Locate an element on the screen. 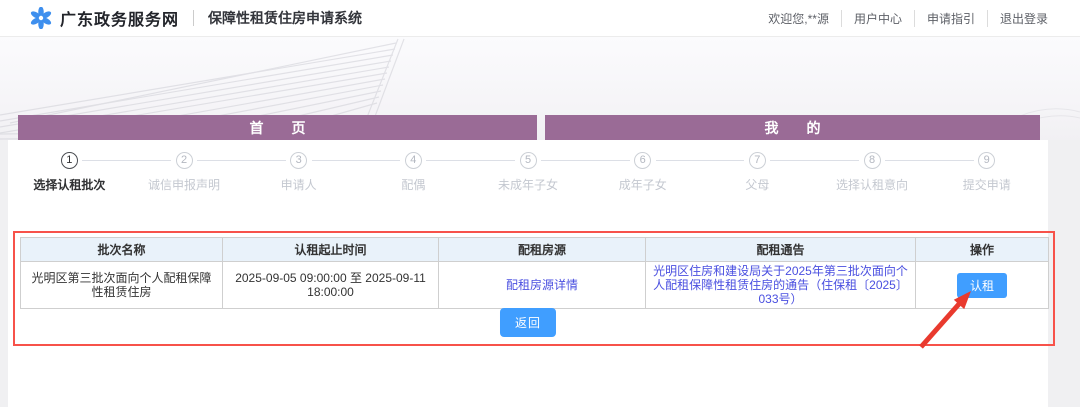 The width and height of the screenshot is (1080, 407). step-circle: 4 is located at coordinates (413, 160).